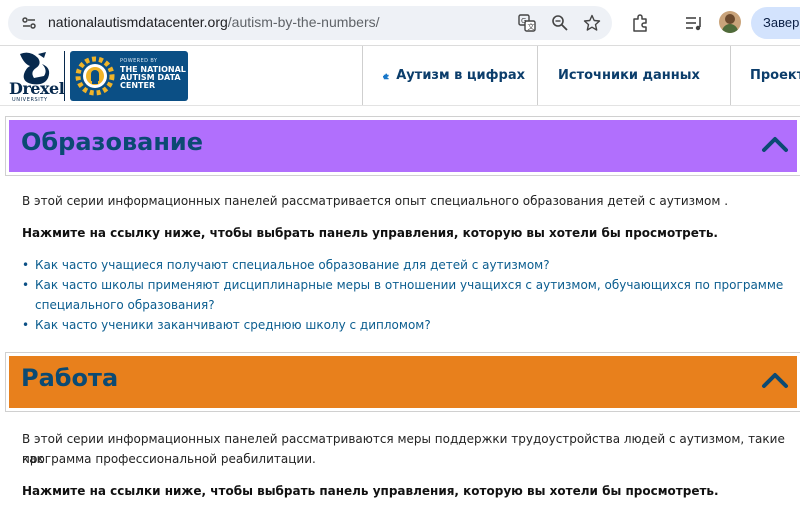 Image resolution: width=800 pixels, height=505 pixels. I want to click on url-host: nationalautismdatacenter.org, so click(138, 22).